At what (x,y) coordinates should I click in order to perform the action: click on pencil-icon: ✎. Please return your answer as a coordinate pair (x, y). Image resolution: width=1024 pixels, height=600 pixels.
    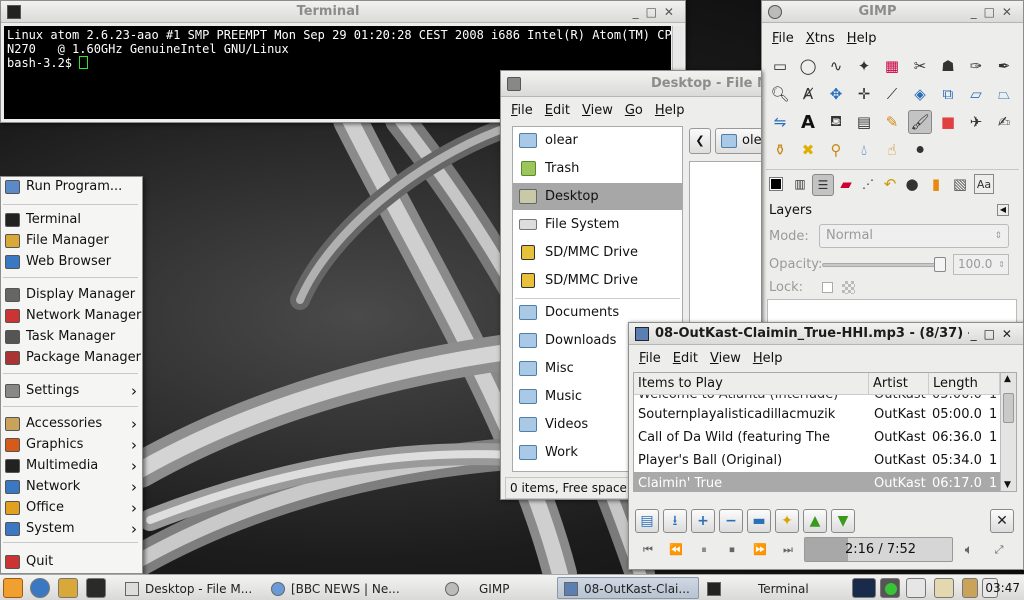
    Looking at the image, I should click on (892, 122).